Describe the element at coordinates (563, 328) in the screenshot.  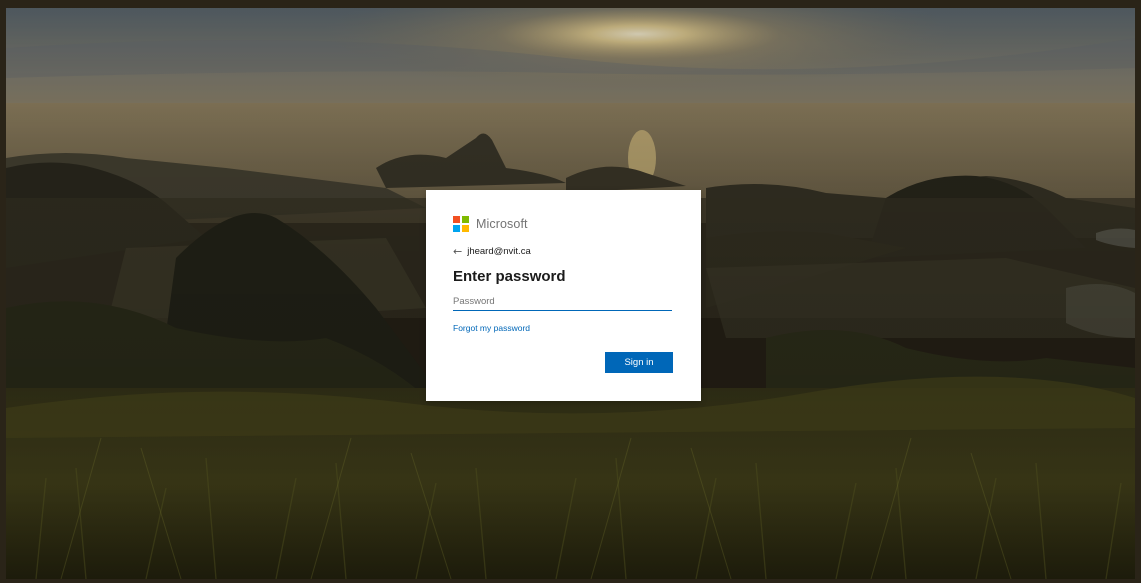
I see `forgot-password-link: Forgot my password` at that location.